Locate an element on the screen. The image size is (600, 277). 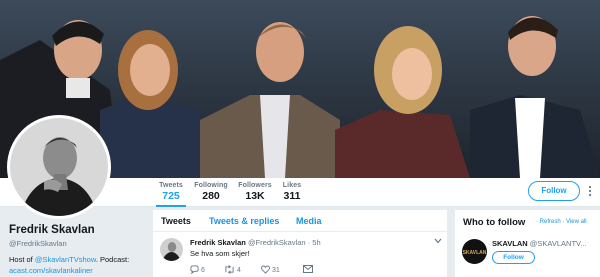
stat-label: Followers is located at coordinates (255, 185).